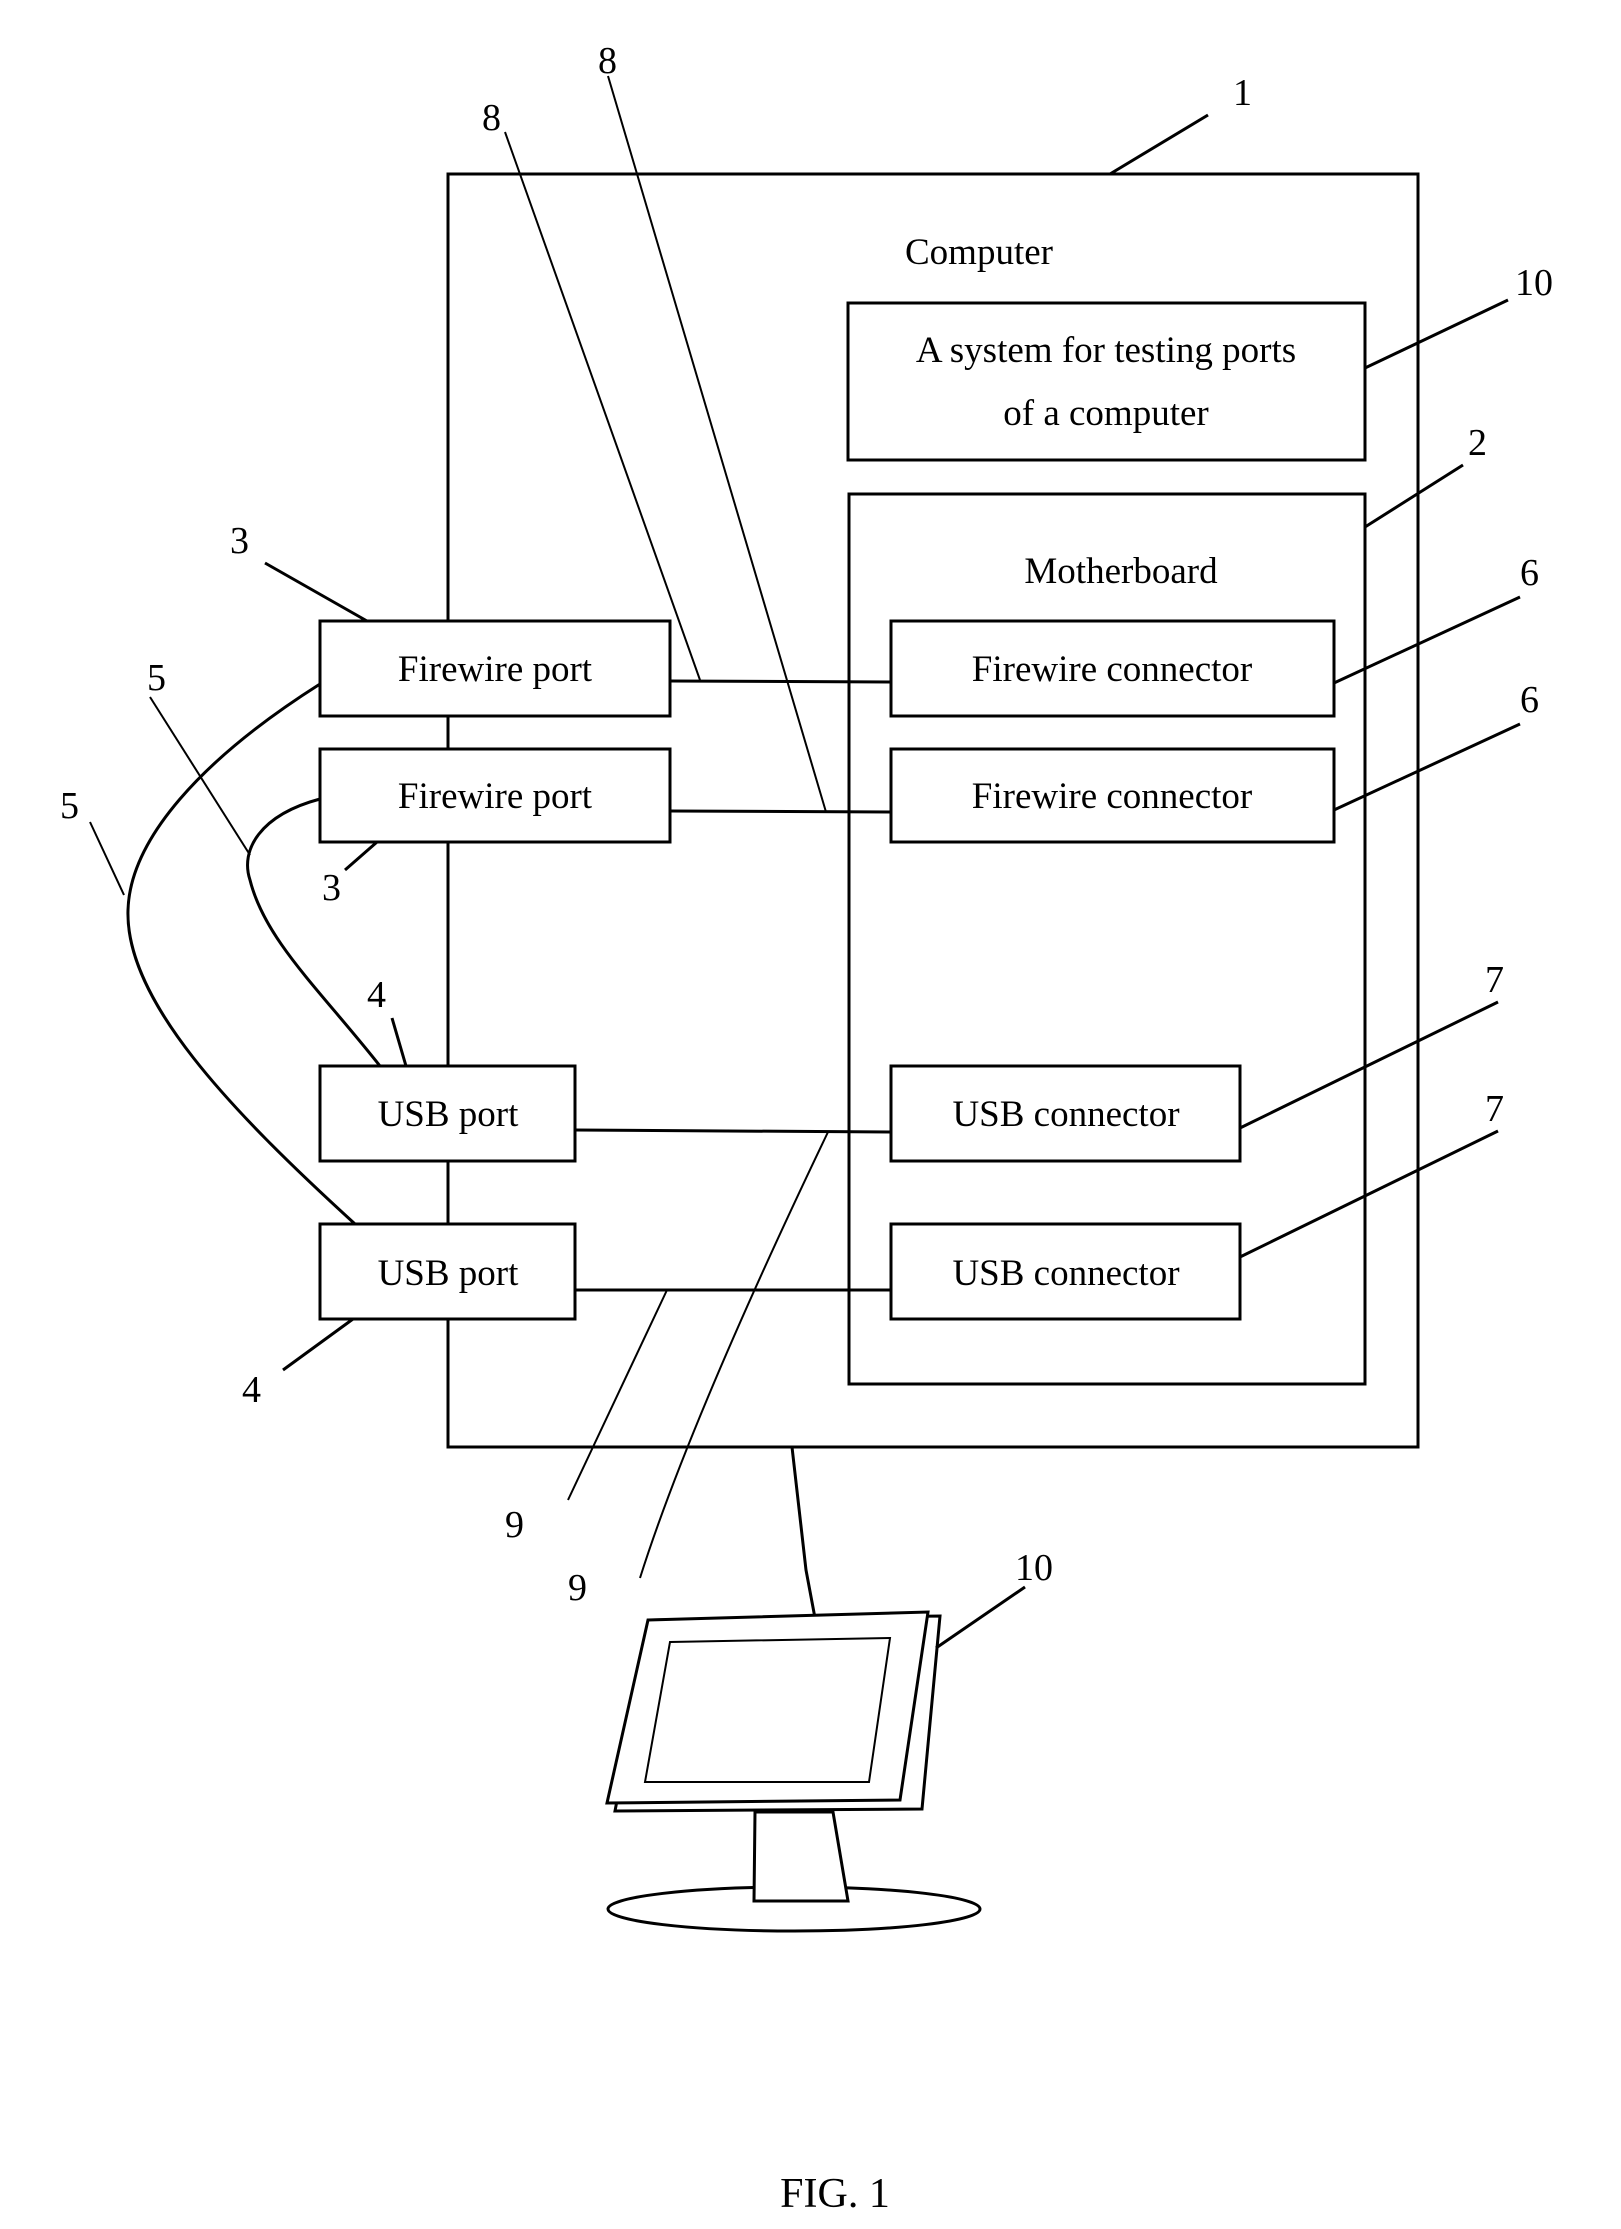 Image resolution: width=1621 pixels, height=2229 pixels. I want to click on firewire-link-1-ref: 8, so click(491, 118).